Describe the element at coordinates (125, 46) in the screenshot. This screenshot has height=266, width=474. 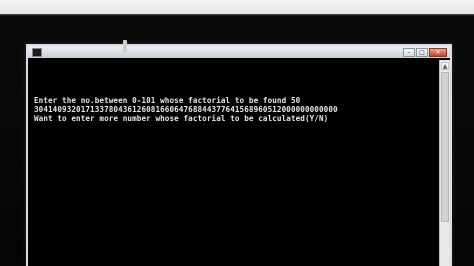
I see `text-cursor-icon` at that location.